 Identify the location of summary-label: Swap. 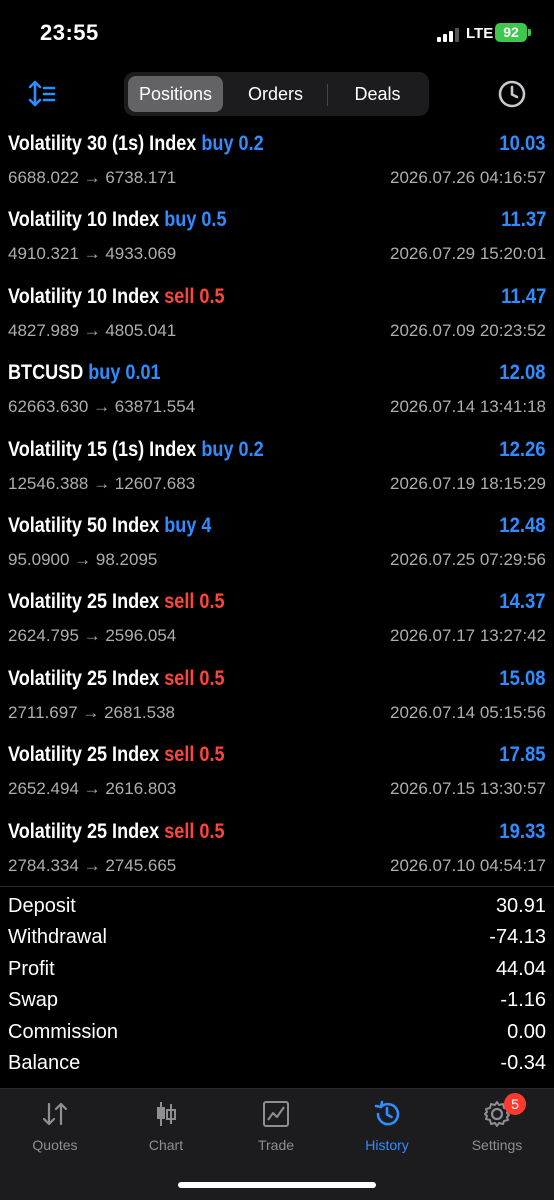
(33, 1000).